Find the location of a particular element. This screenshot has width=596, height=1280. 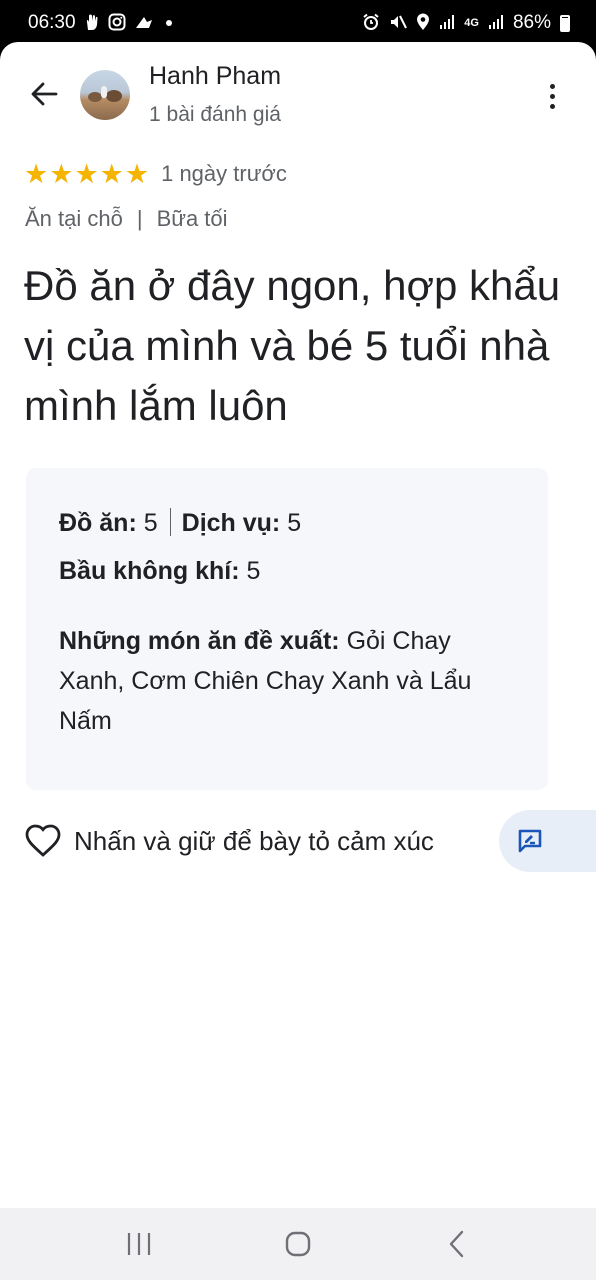

reaction-label: Nhấn và giữ để bày tỏ cảm xúc is located at coordinates (254, 840).